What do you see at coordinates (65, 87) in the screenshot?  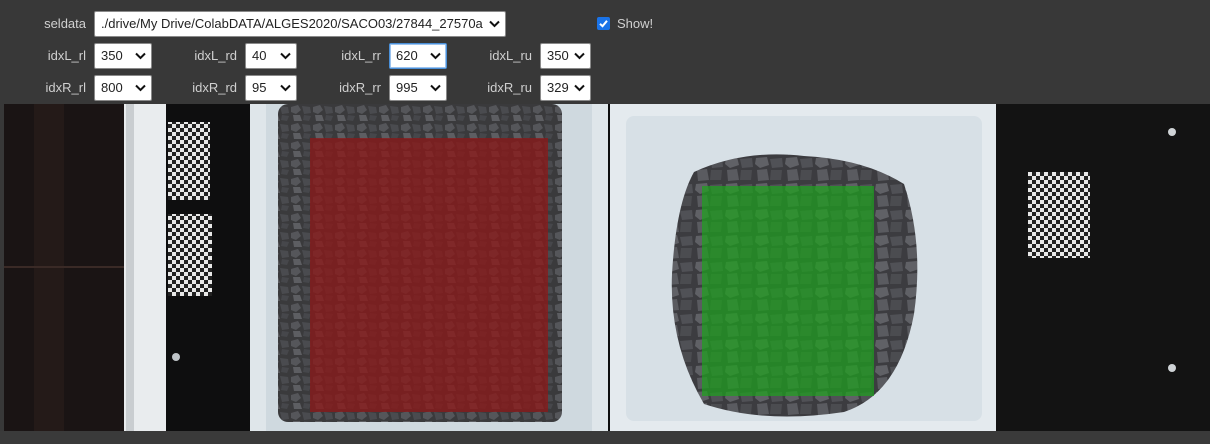 I see `idxR-rl-label: idxR_rl` at bounding box center [65, 87].